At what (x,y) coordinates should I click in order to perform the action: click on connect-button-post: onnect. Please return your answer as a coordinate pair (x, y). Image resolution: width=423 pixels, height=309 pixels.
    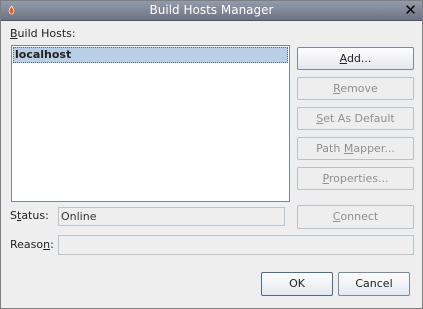
    Looking at the image, I should click on (359, 216).